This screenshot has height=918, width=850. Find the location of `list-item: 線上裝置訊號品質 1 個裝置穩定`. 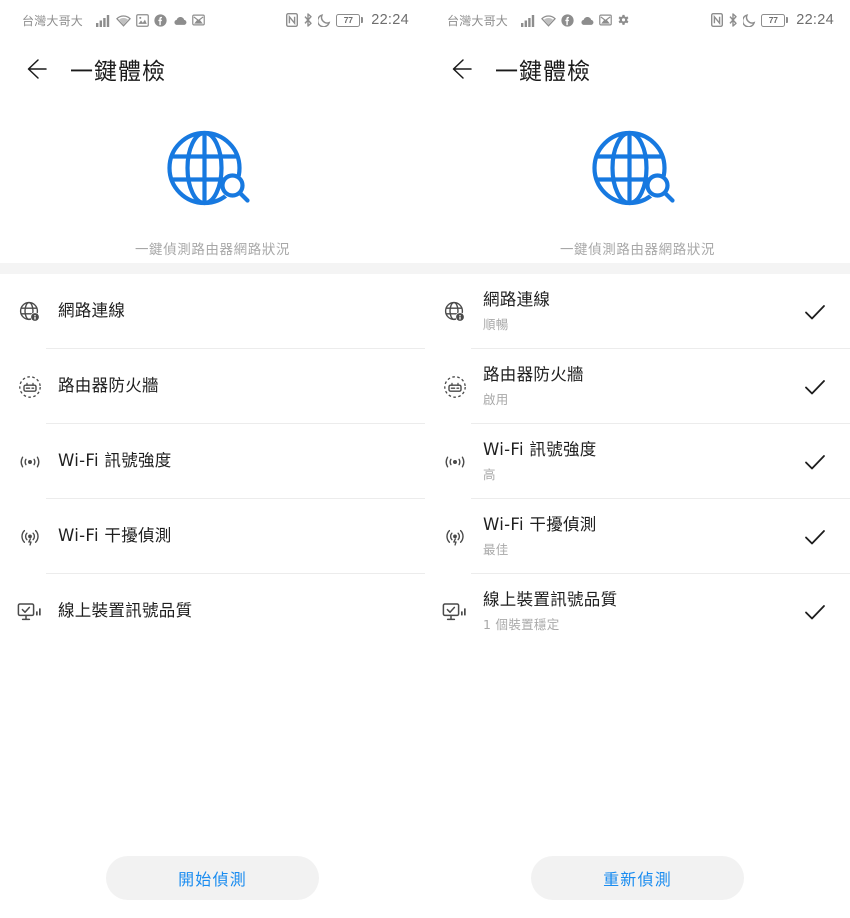

list-item: 線上裝置訊號品質 1 個裝置穩定 is located at coordinates (637, 611).